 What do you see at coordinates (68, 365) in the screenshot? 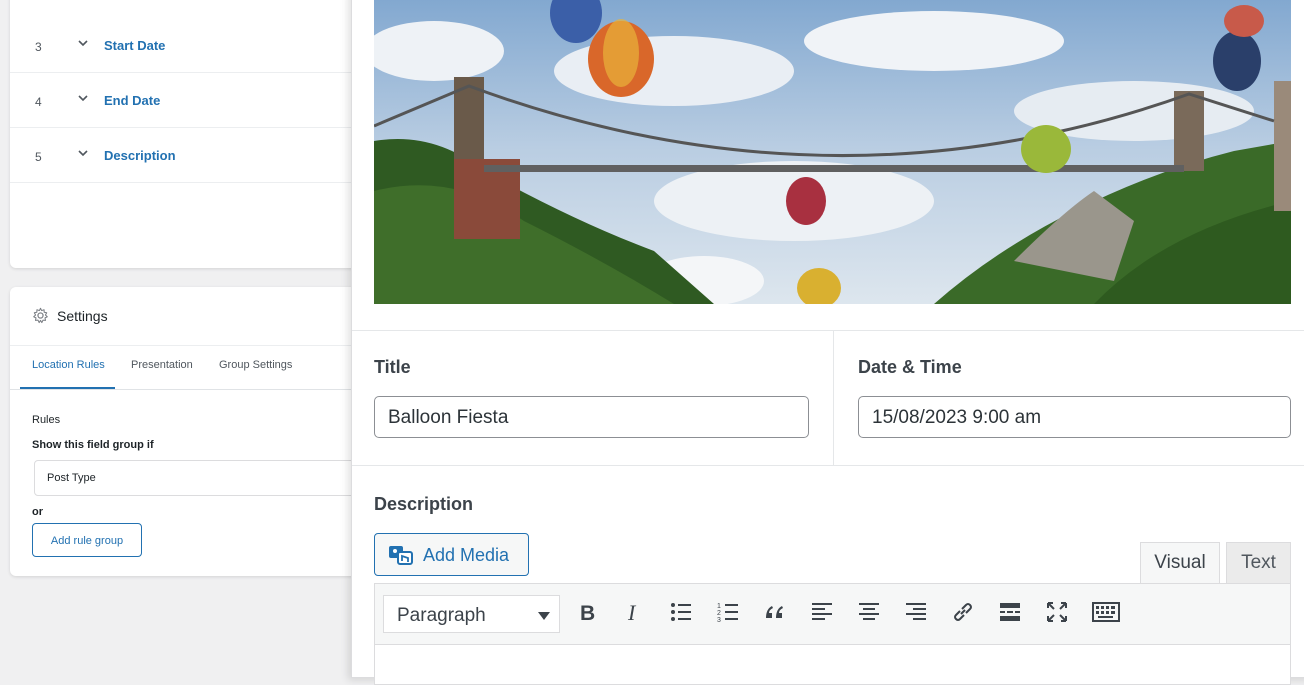
I see `tab-location-rules: Location Rules` at bounding box center [68, 365].